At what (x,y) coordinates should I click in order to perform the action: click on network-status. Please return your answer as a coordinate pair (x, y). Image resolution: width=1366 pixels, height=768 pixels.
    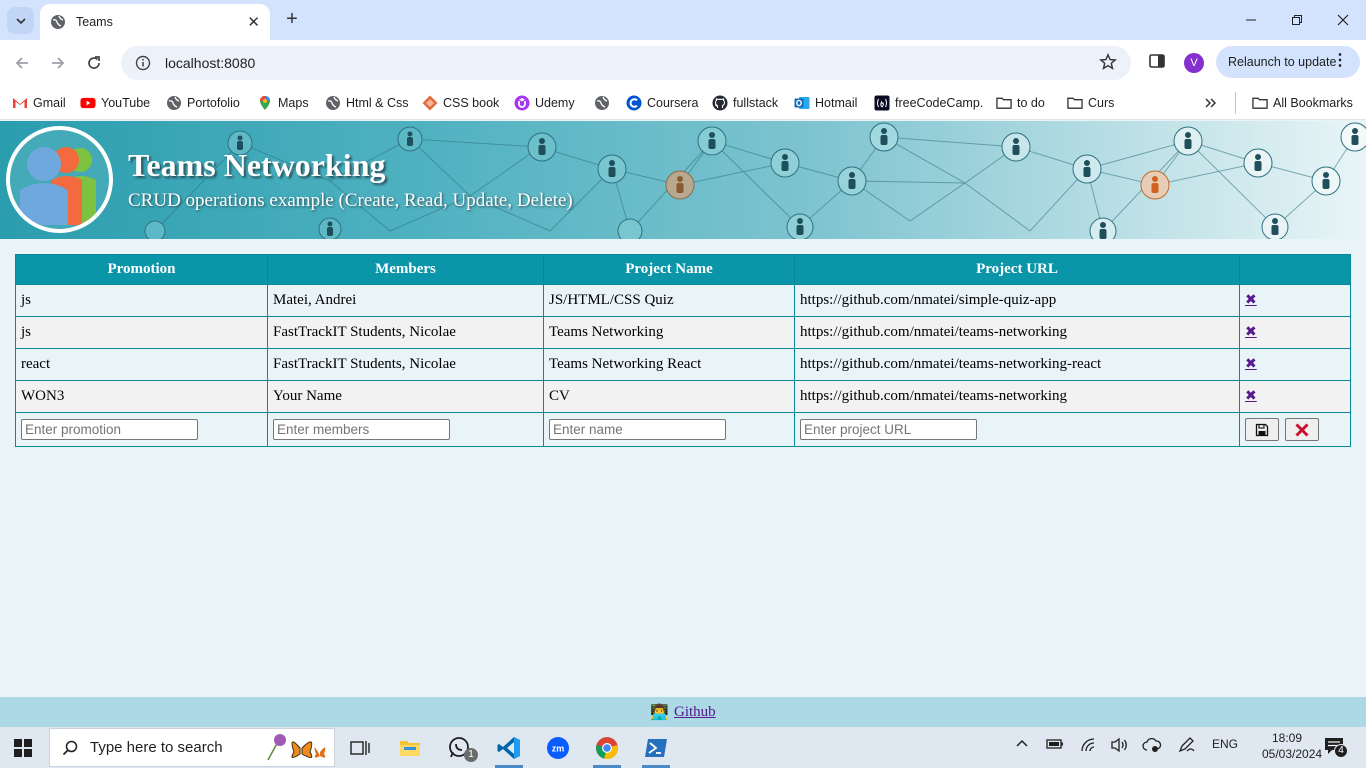
    Looking at the image, I should click on (1089, 746).